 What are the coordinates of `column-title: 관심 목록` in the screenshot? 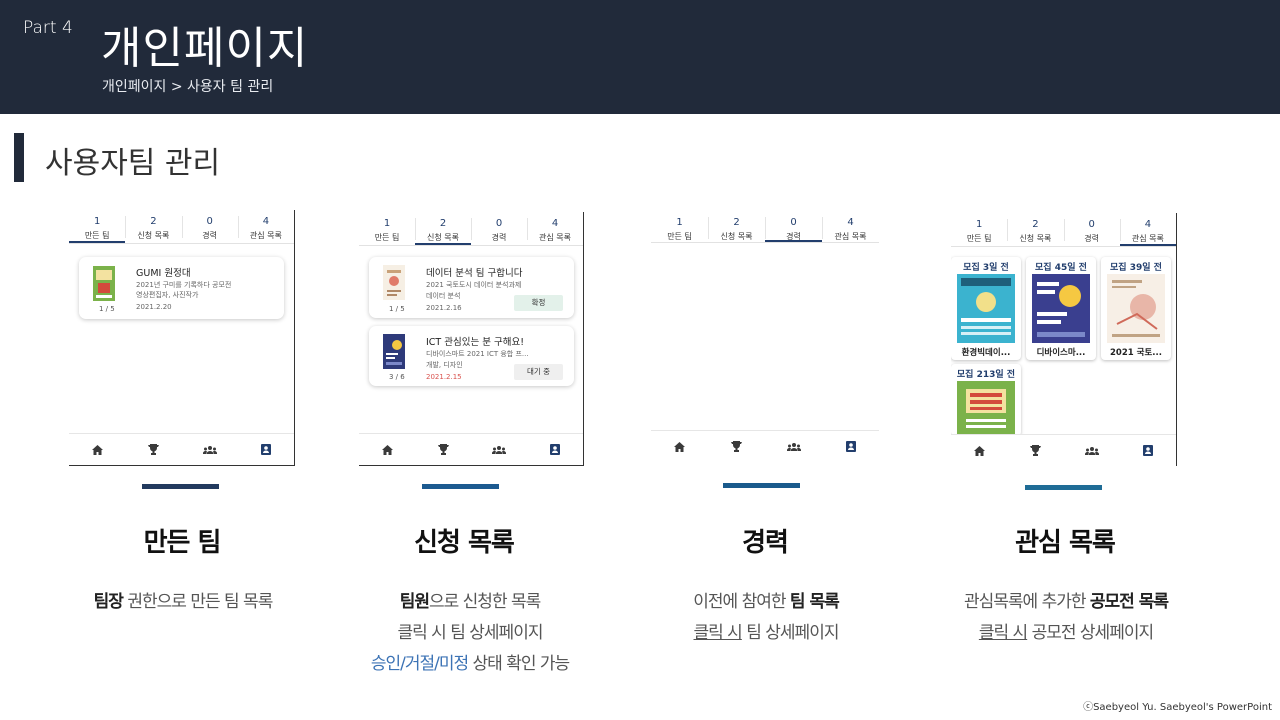 It's located at (1065, 543).